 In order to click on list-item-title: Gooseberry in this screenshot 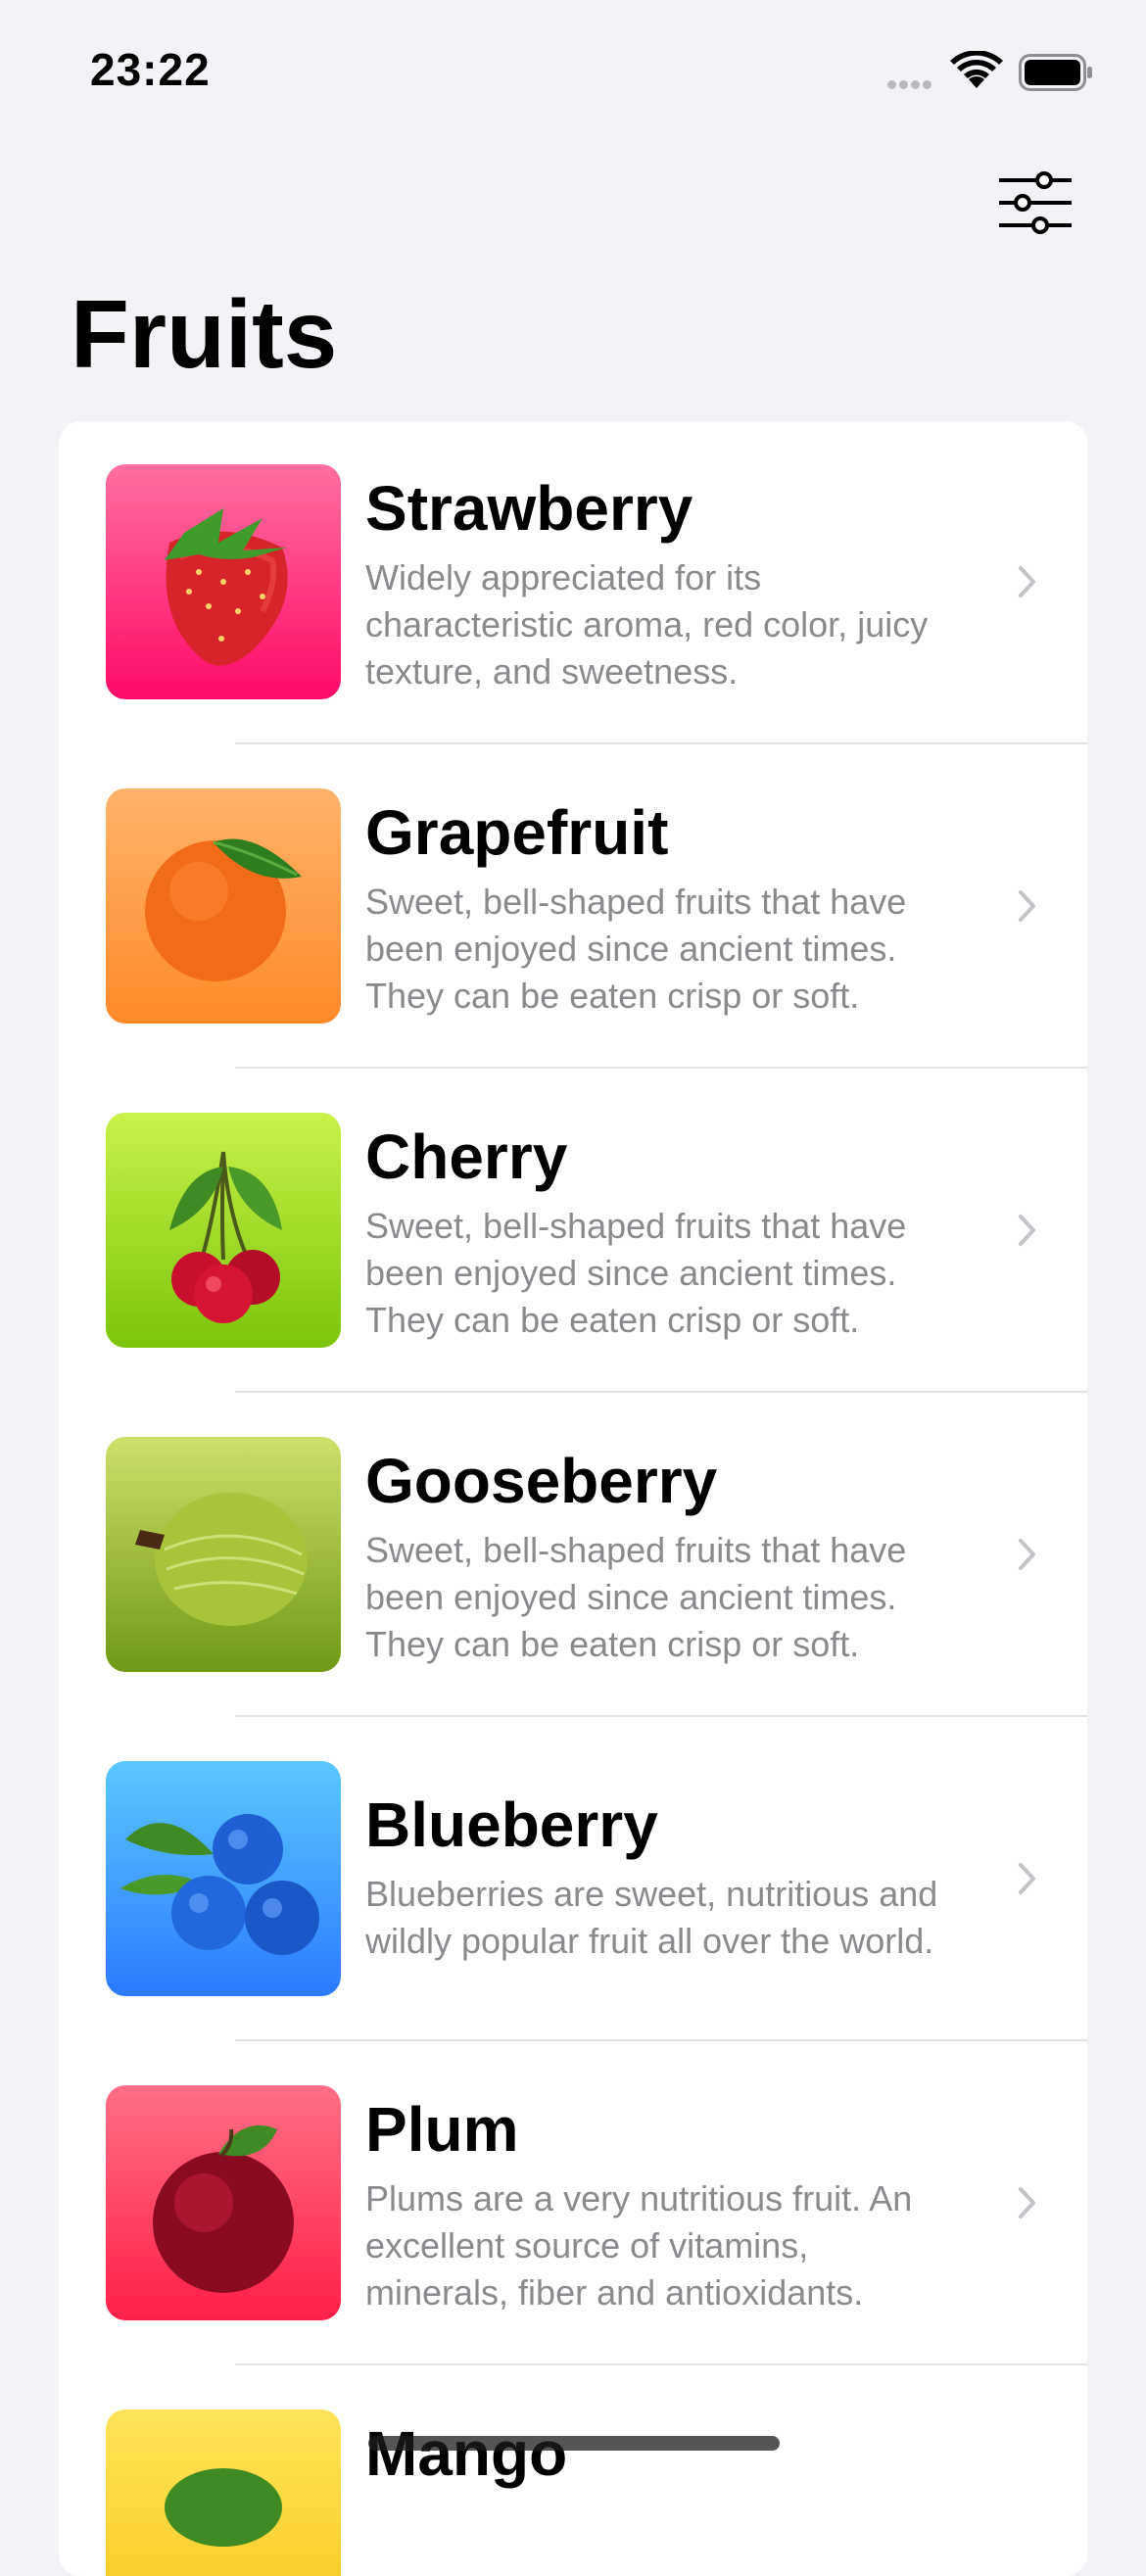, I will do `click(541, 1481)`.